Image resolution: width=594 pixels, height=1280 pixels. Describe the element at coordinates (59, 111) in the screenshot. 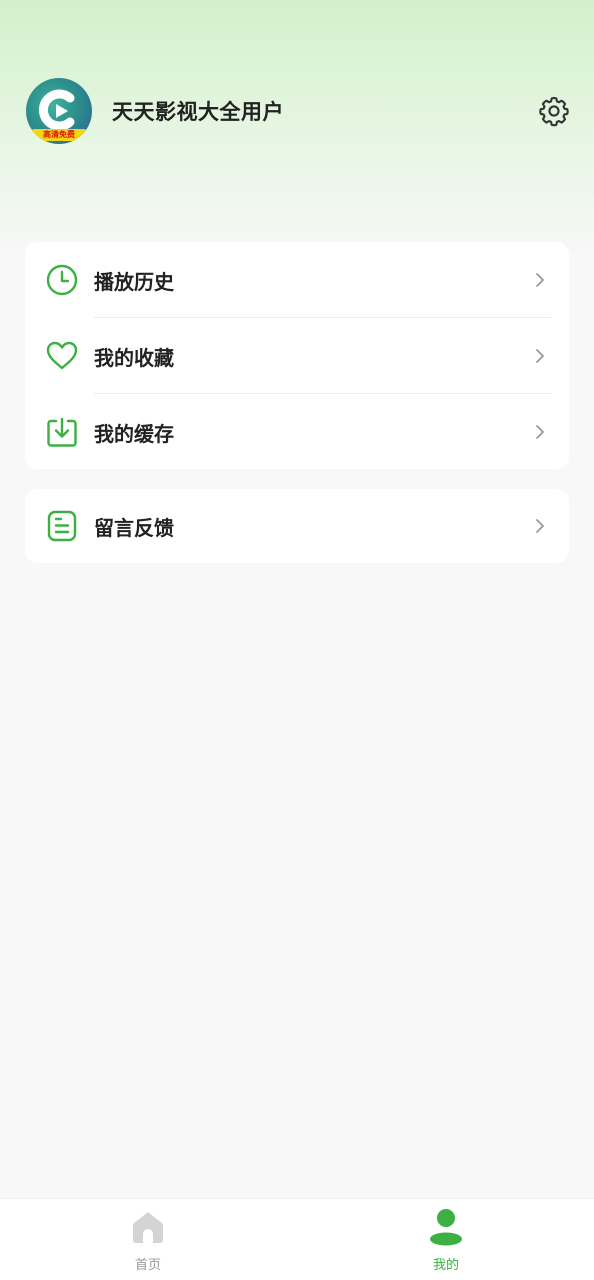

I see `avatar: 高清免费` at that location.